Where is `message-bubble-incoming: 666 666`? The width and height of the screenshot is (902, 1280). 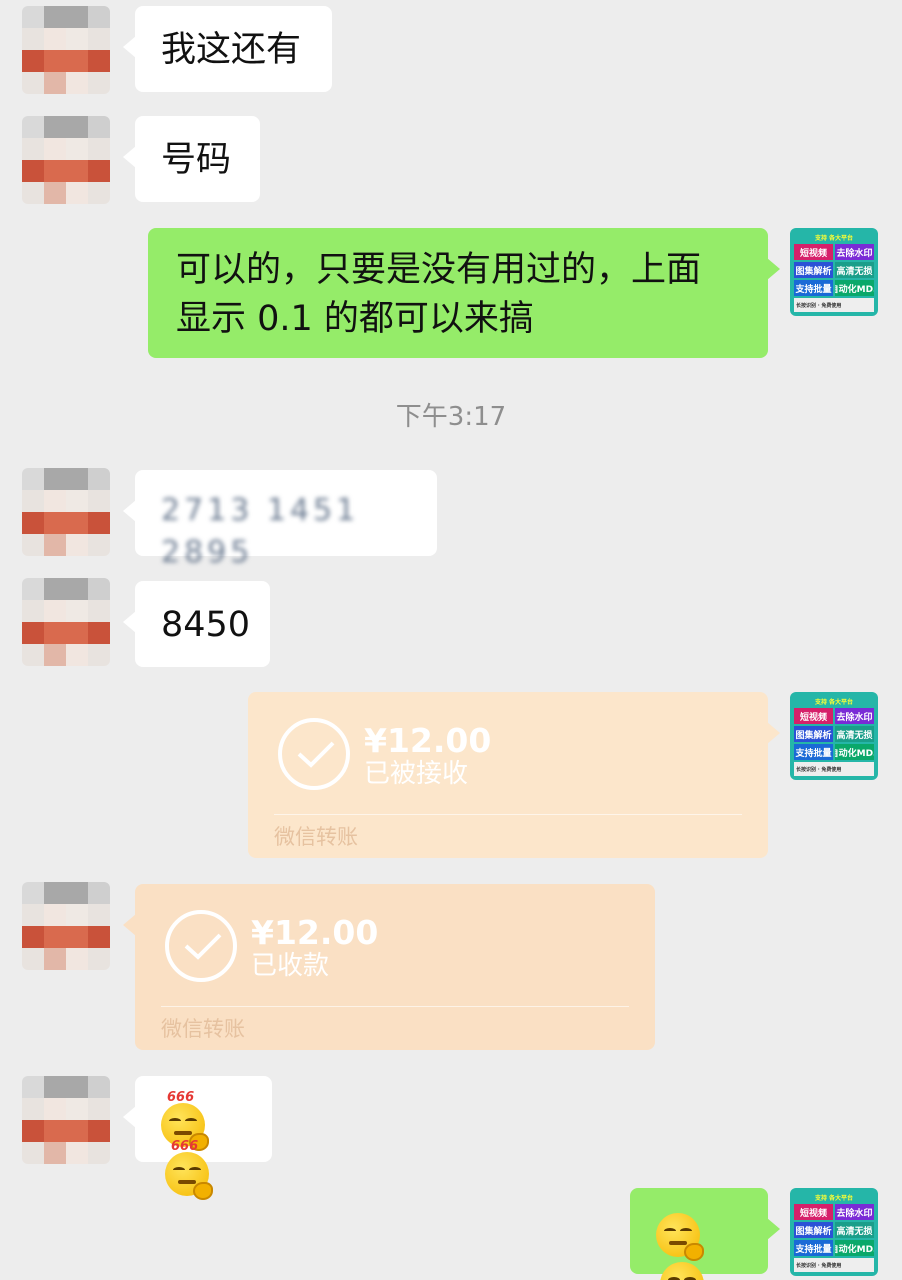 message-bubble-incoming: 666 666 is located at coordinates (197, 1138).